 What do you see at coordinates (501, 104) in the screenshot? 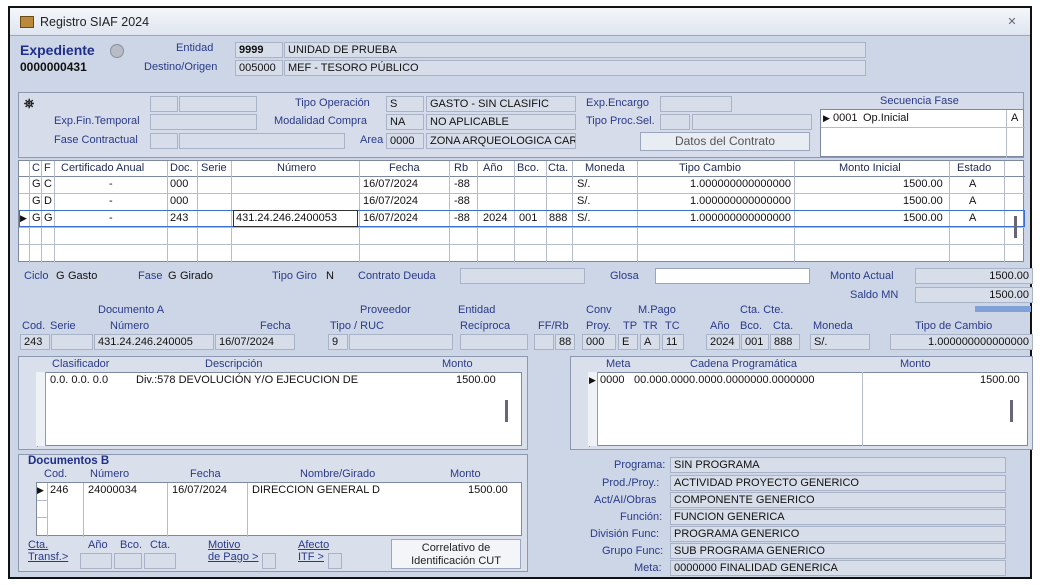
I see `tipo-operacion-name: GASTO - SIN CLASIFIC` at bounding box center [501, 104].